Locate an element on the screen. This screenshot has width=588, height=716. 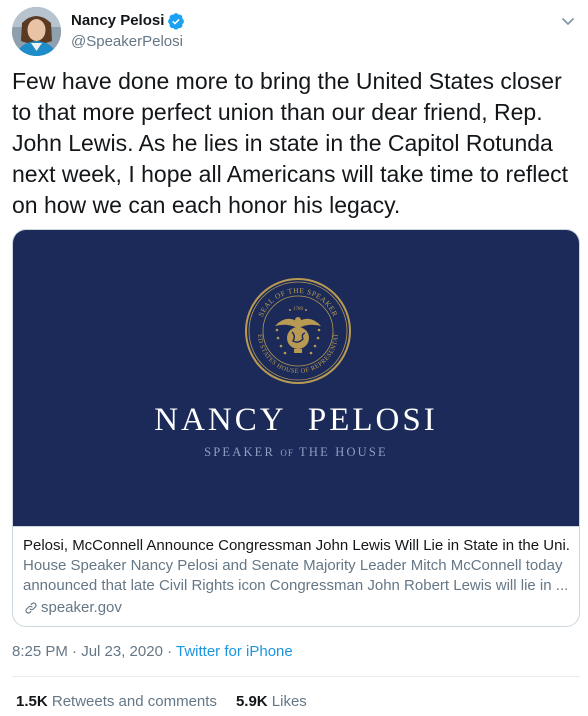
source-link: Twitter for iPhone is located at coordinates (234, 651).